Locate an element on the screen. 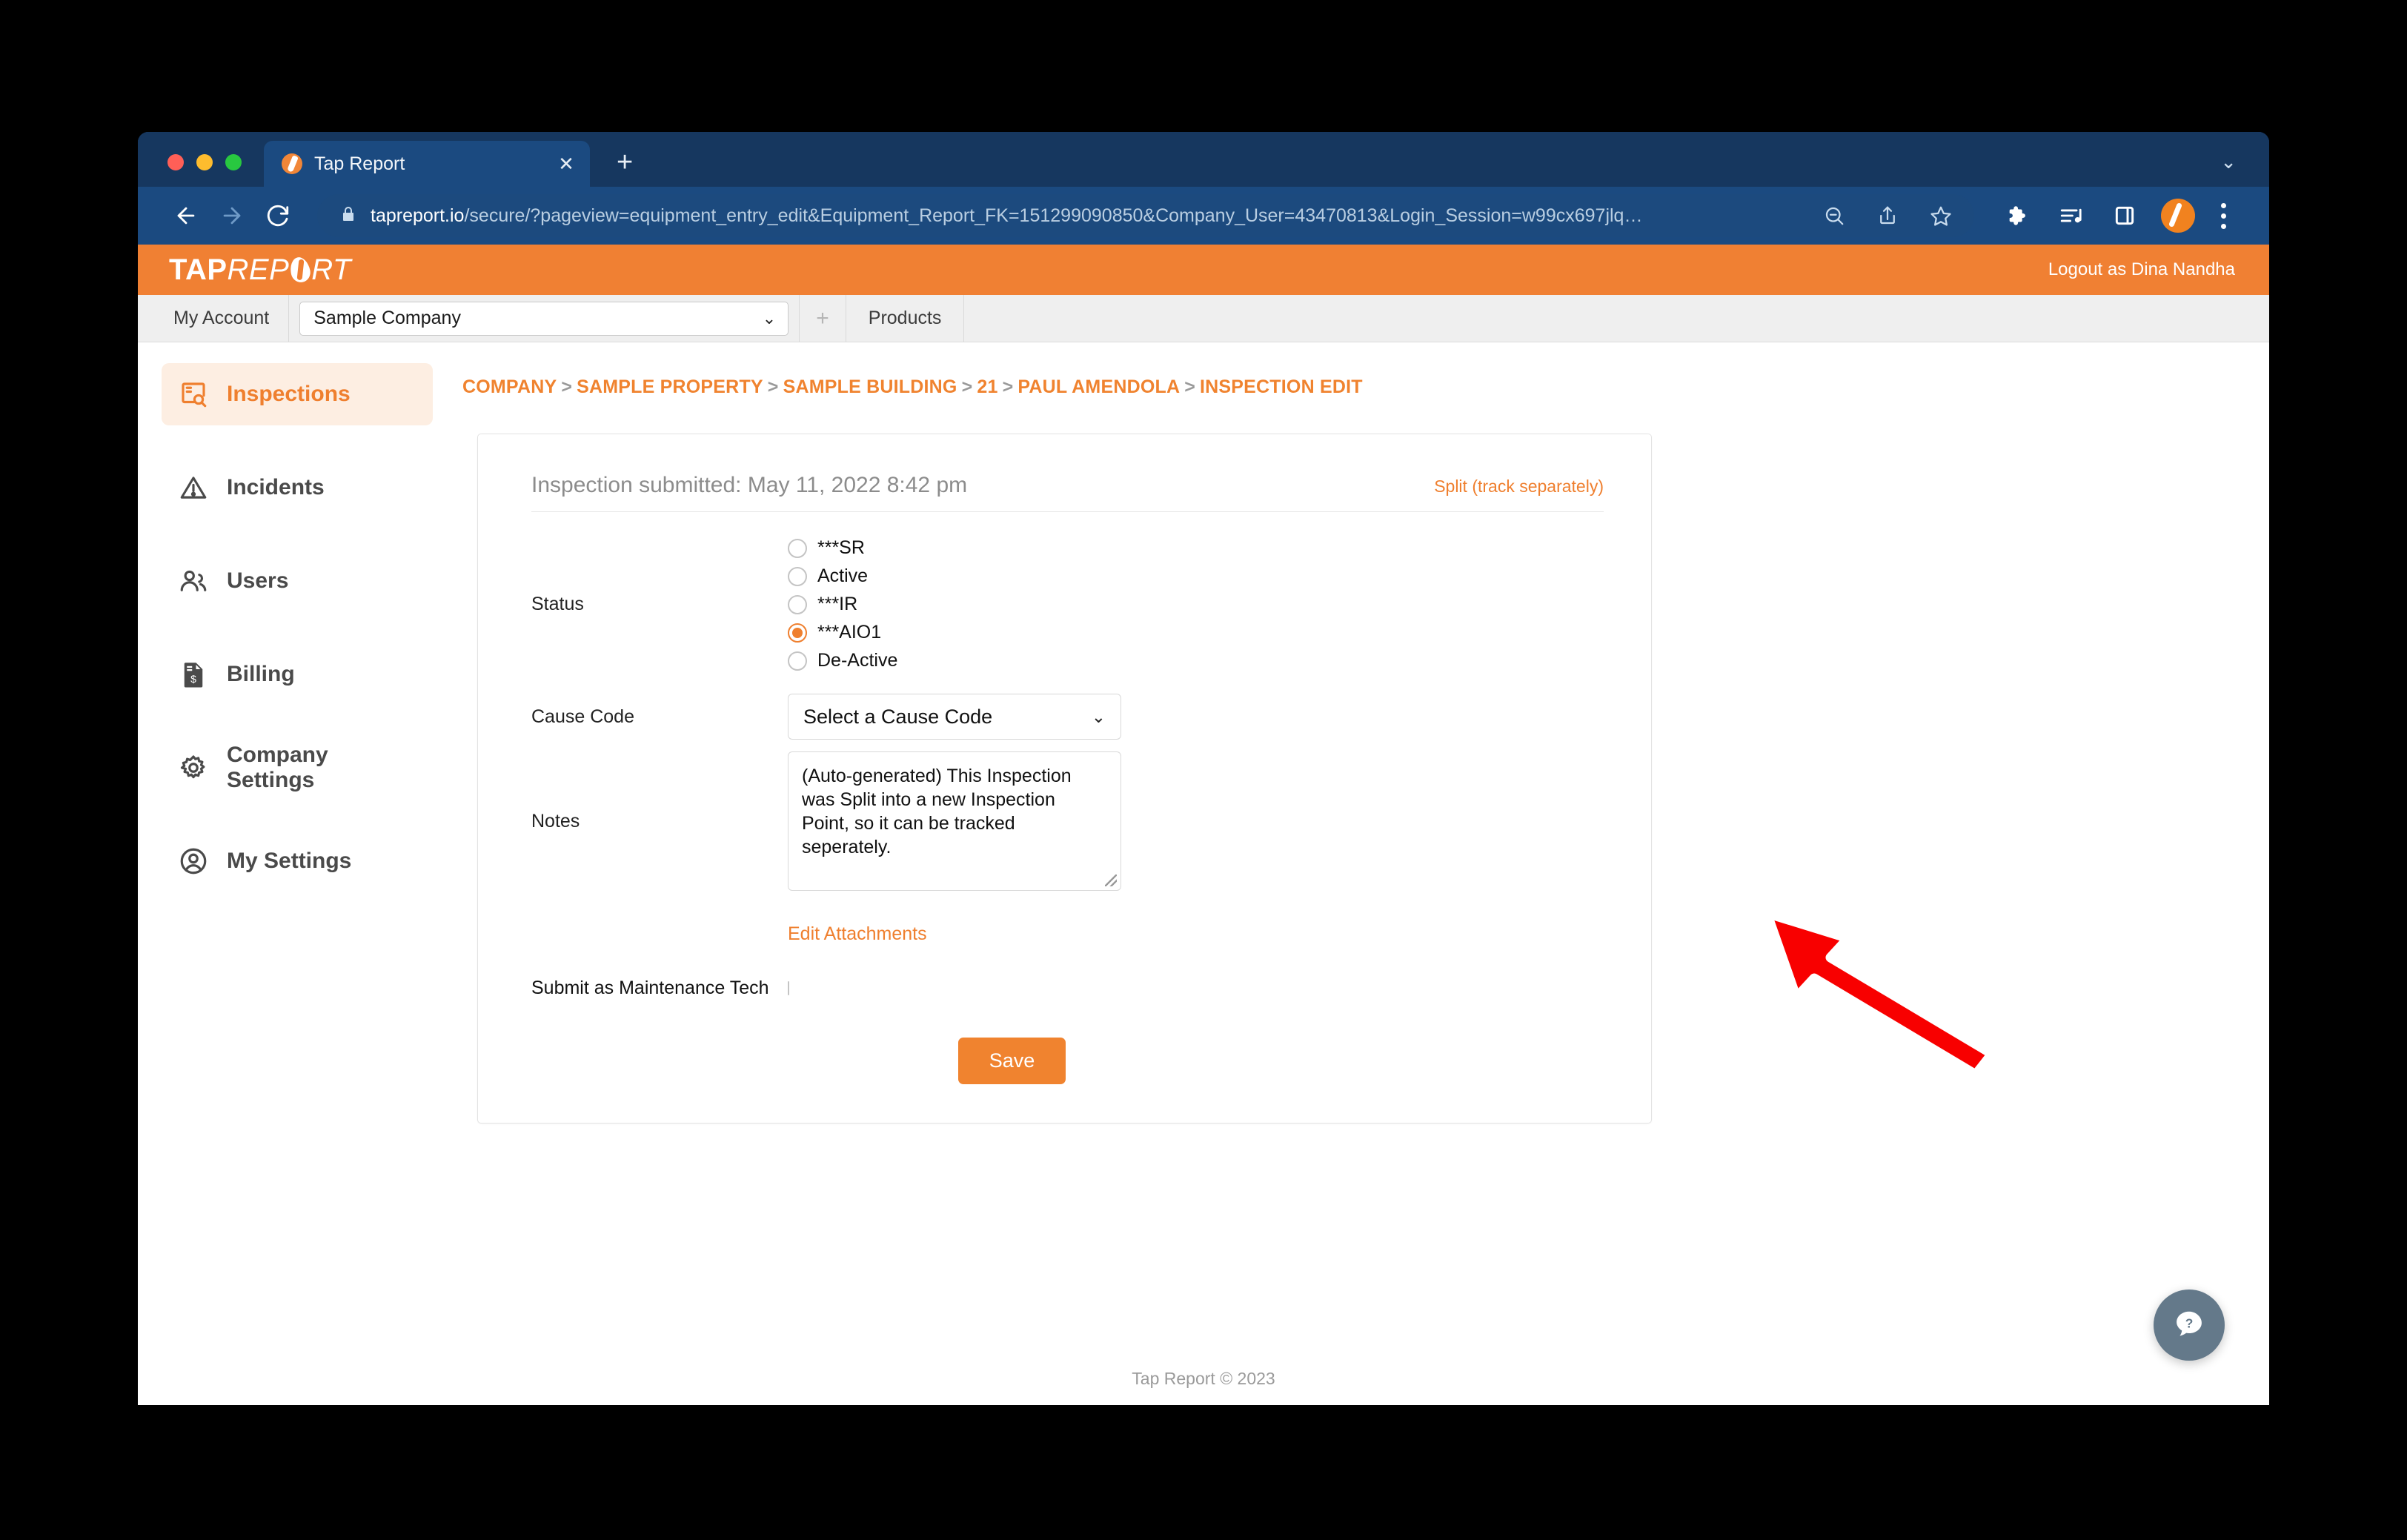 Image resolution: width=2407 pixels, height=1540 pixels. breadcrumb-item-sample-building: SAMPLE BUILDING is located at coordinates (870, 386).